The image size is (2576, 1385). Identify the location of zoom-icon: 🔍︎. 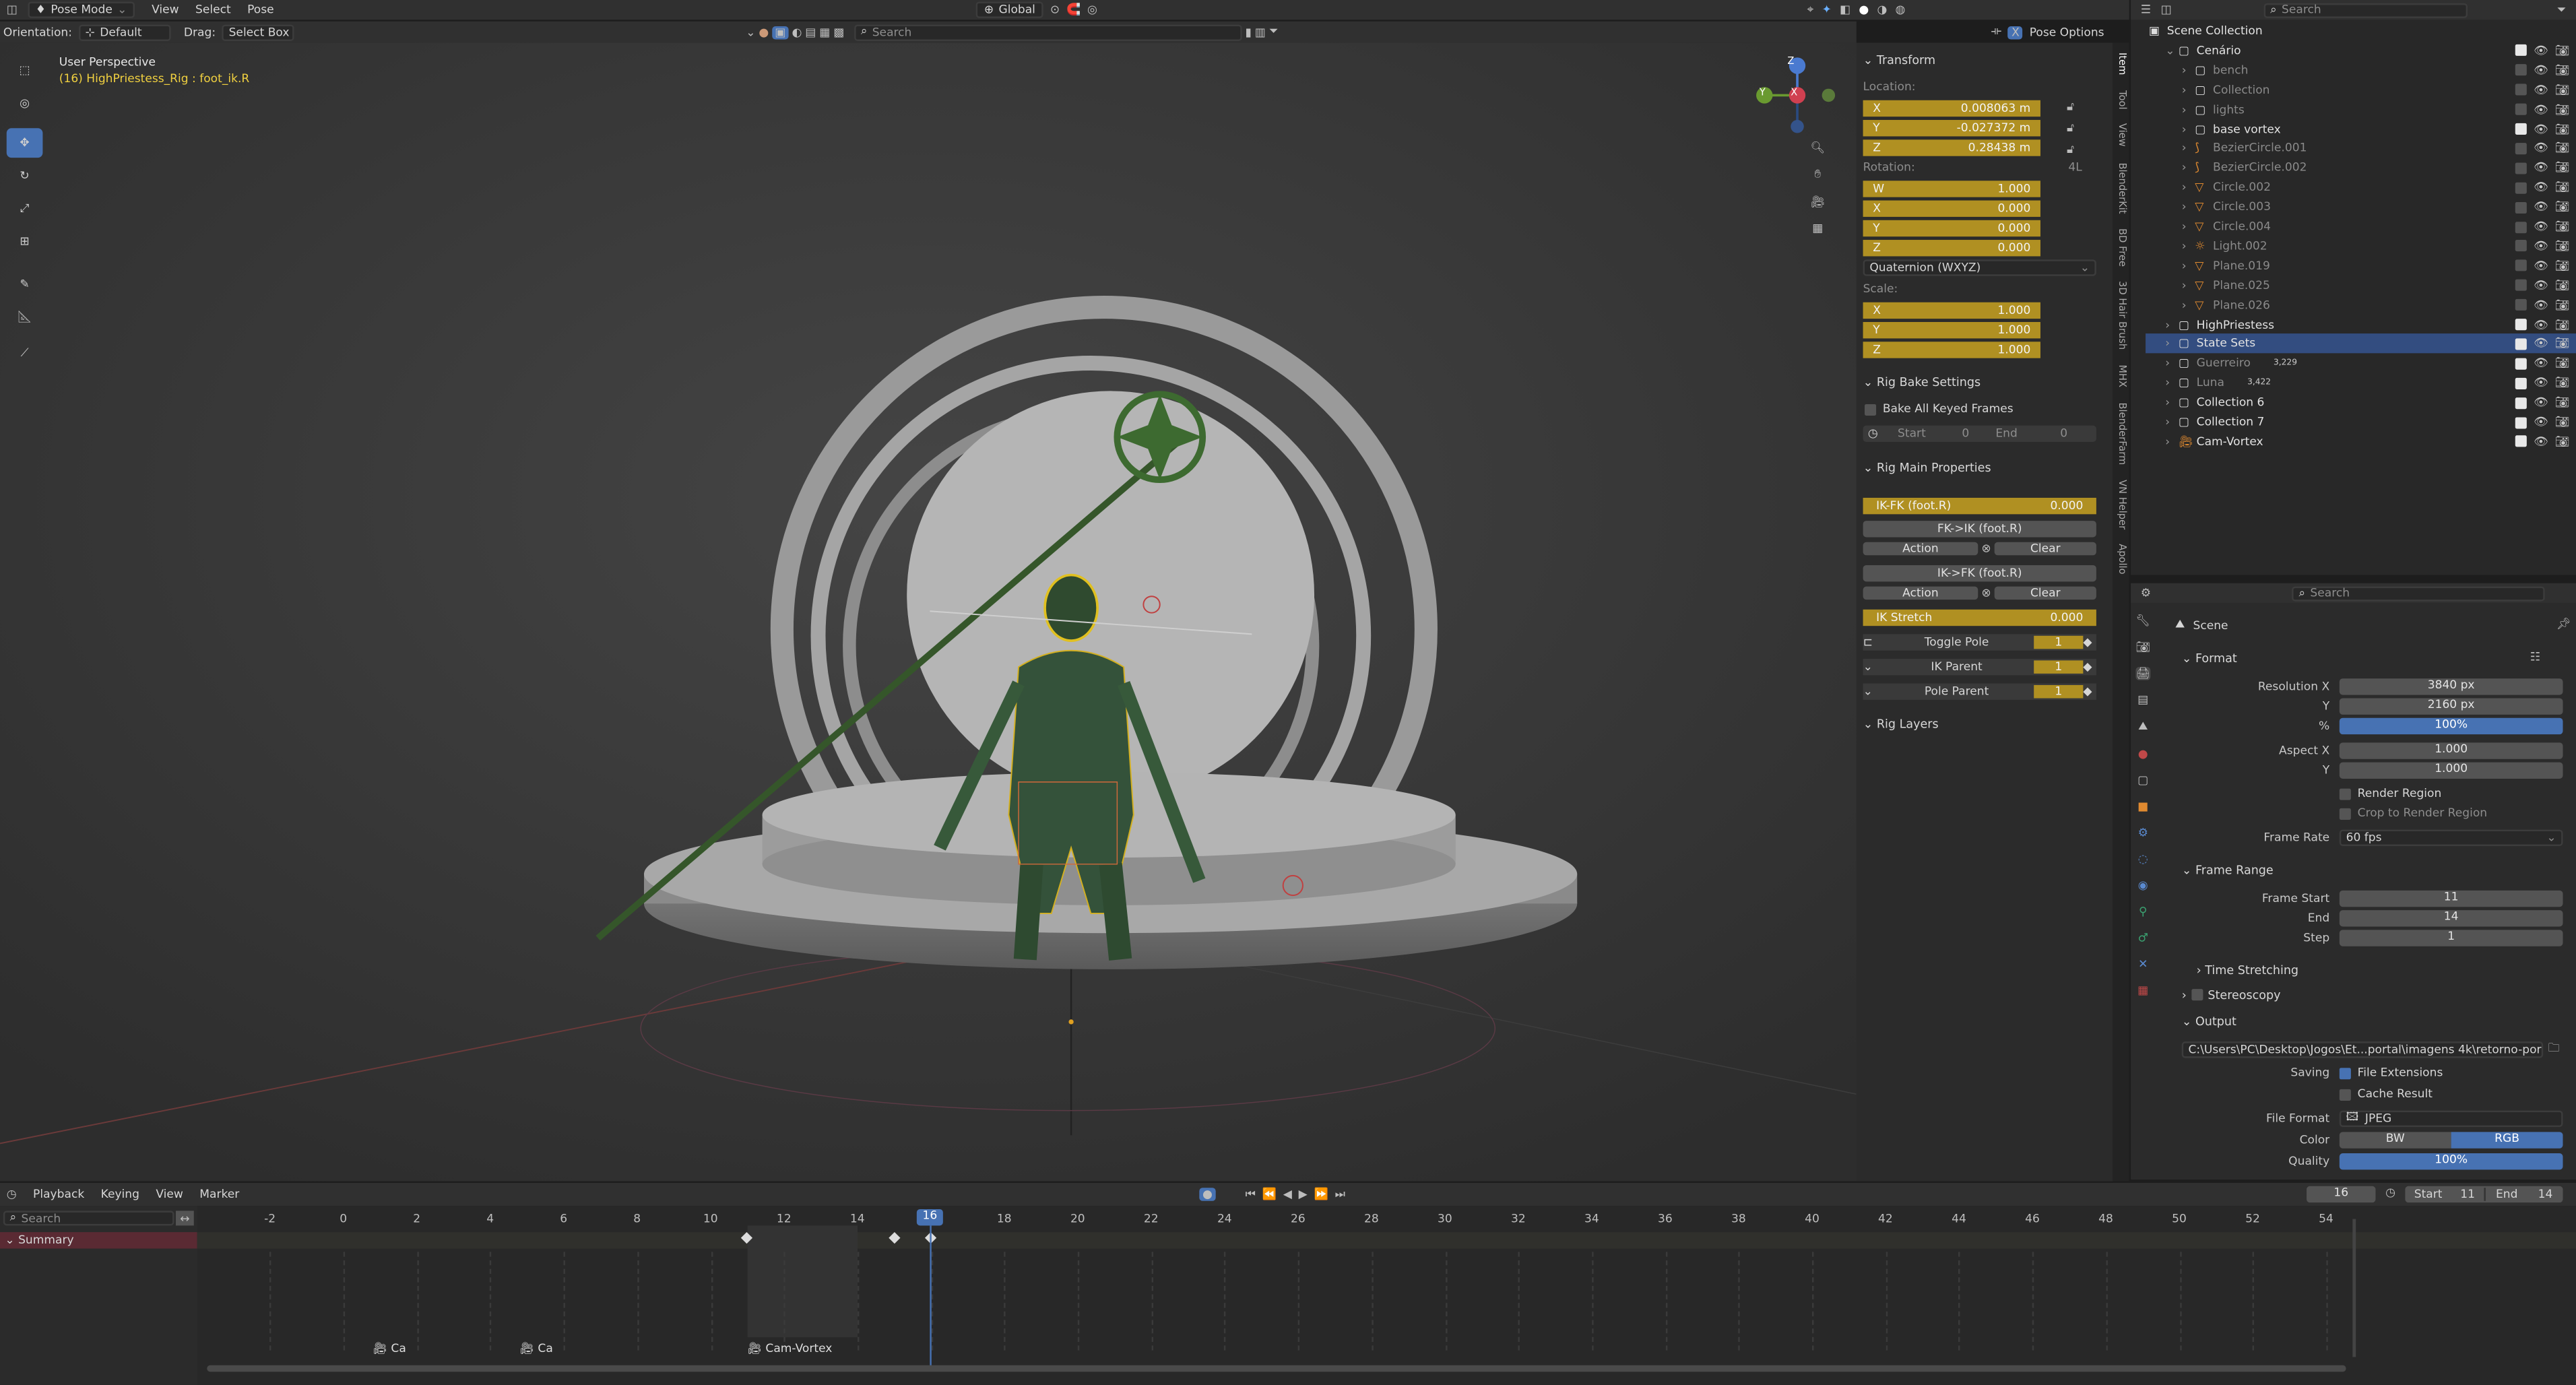
(1818, 148).